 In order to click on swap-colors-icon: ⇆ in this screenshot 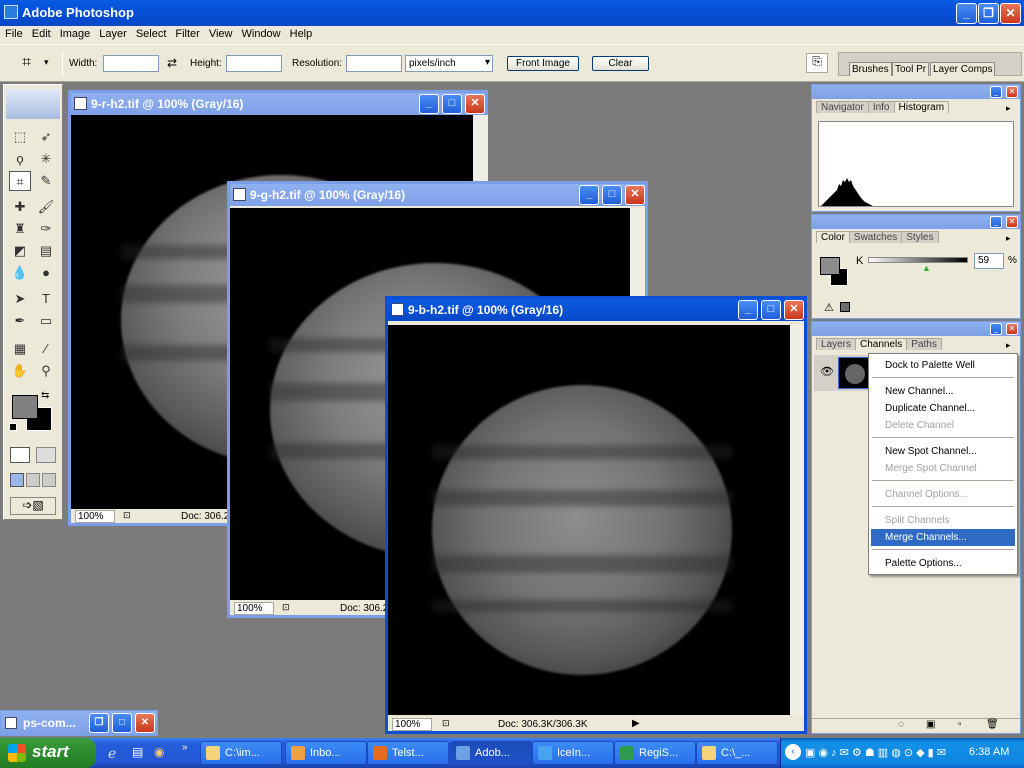, I will do `click(45, 395)`.